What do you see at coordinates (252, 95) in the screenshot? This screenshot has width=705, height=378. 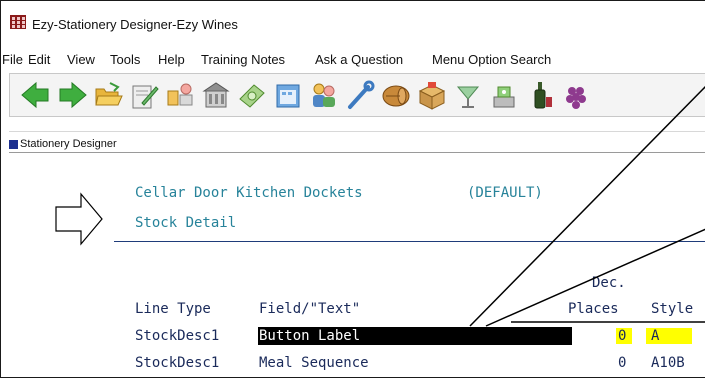 I see `money-icon` at bounding box center [252, 95].